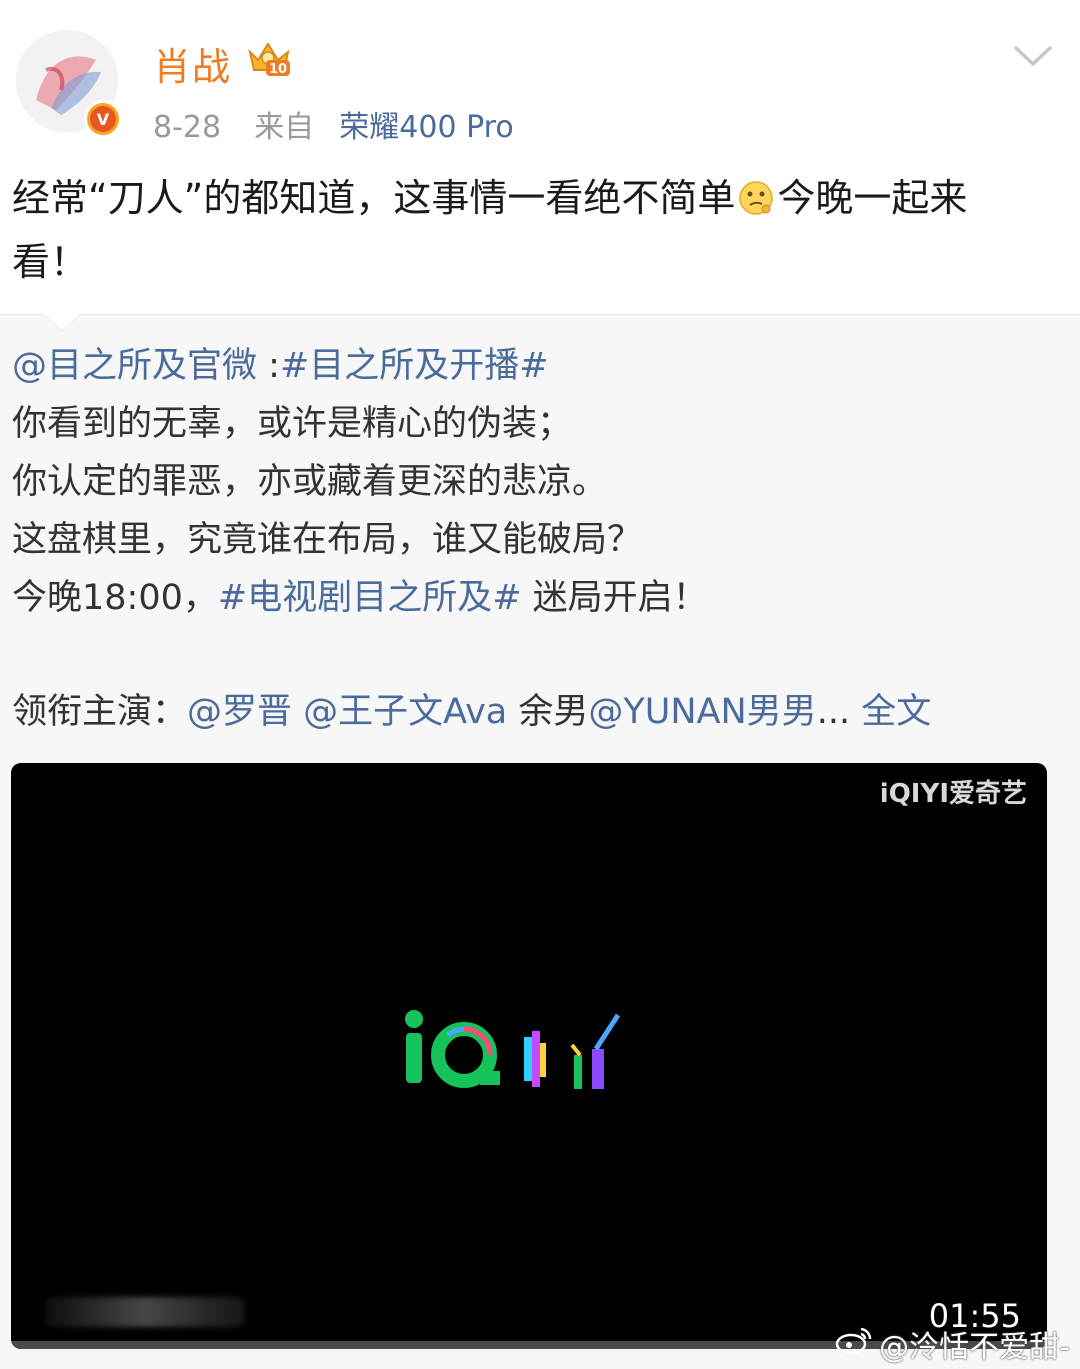  Describe the element at coordinates (896, 712) in the screenshot. I see `repost-full-text-link: 全文` at that location.